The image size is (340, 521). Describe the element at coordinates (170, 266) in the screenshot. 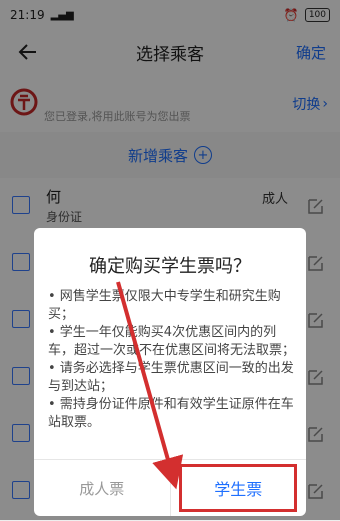

I see `dialog-title: 确定购买学生票吗？` at that location.